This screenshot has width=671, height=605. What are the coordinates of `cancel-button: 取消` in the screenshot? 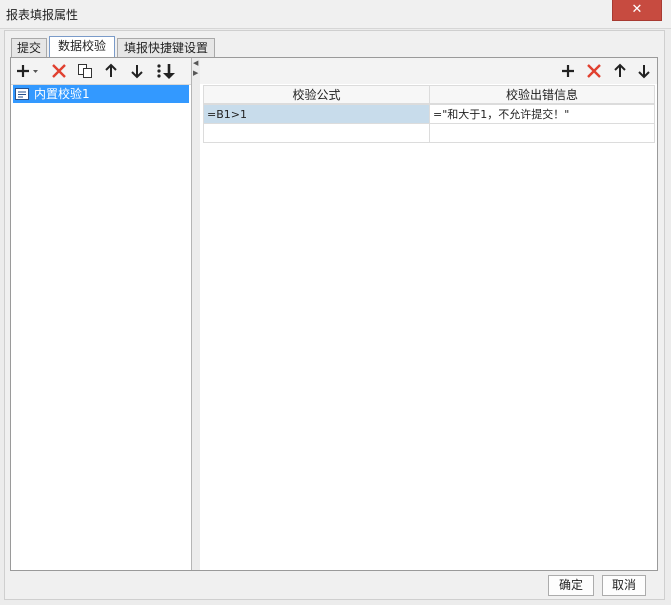 It's located at (624, 585).